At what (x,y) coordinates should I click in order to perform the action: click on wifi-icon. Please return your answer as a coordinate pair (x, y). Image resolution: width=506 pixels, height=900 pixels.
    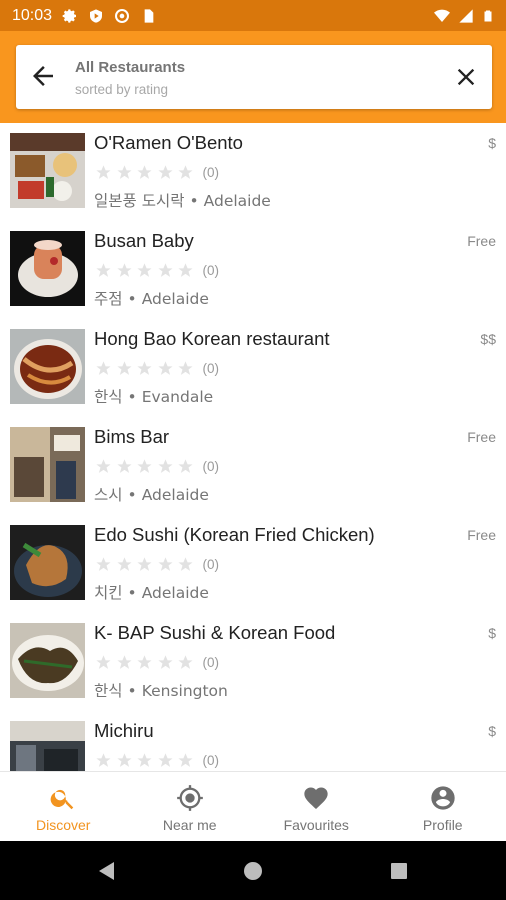
    Looking at the image, I should click on (442, 15).